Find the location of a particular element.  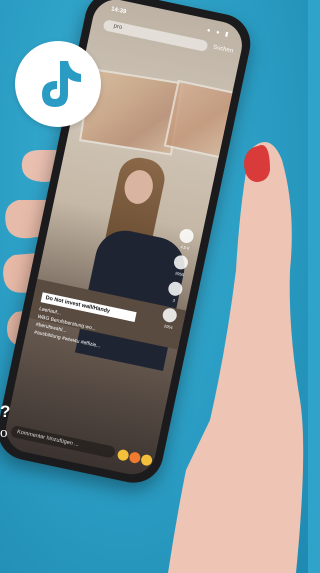

share-icon is located at coordinates (170, 315).